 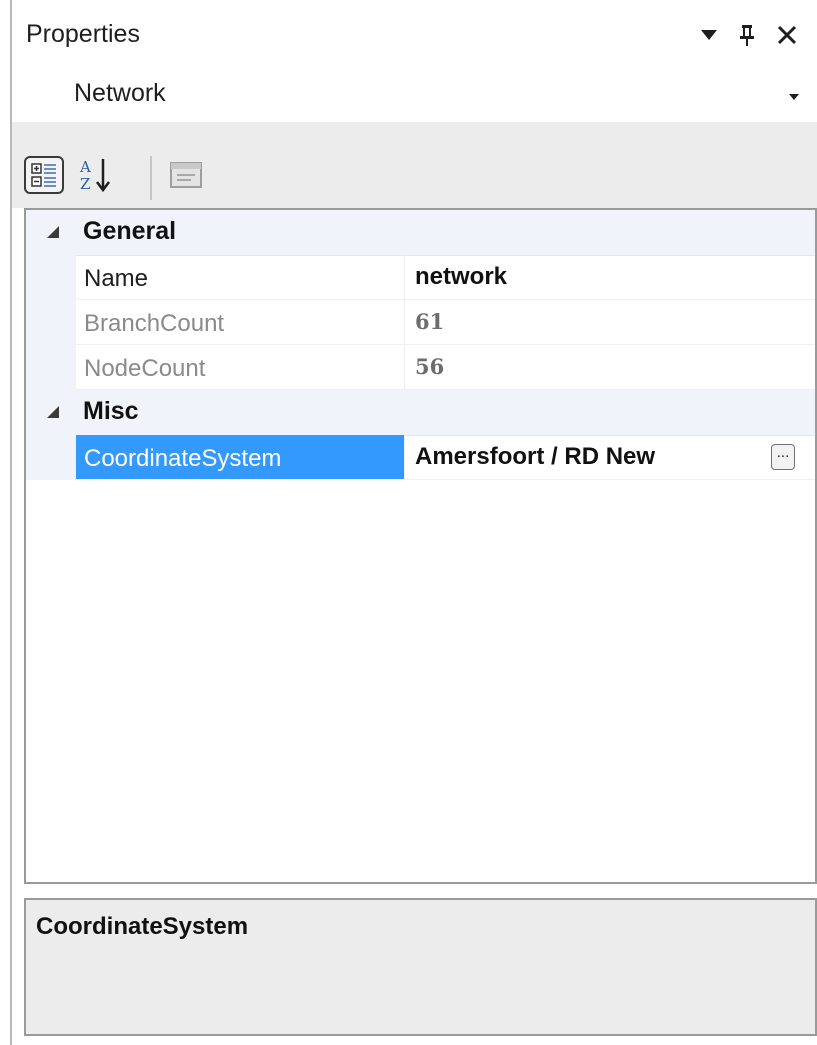 What do you see at coordinates (414, 165) in the screenshot?
I see `property-grid-toolbar: A Z` at bounding box center [414, 165].